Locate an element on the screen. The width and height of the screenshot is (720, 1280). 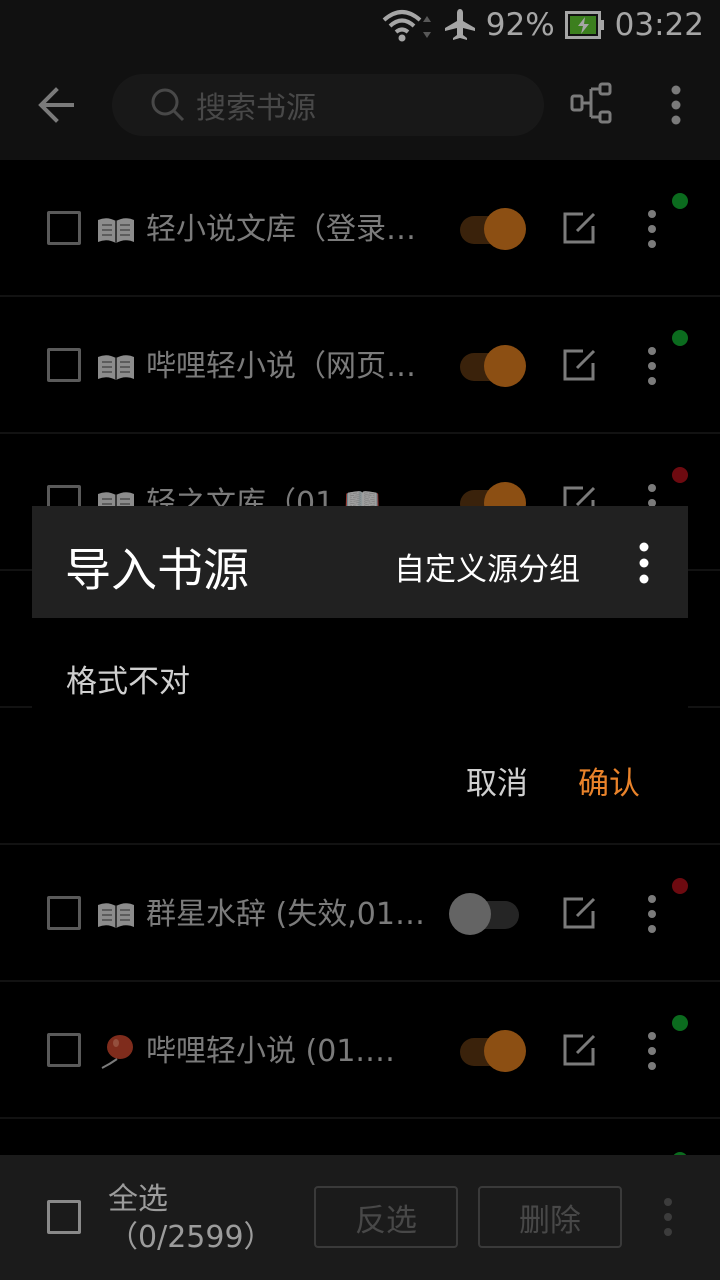
bottom-menu-icon is located at coordinates (668, 1217).